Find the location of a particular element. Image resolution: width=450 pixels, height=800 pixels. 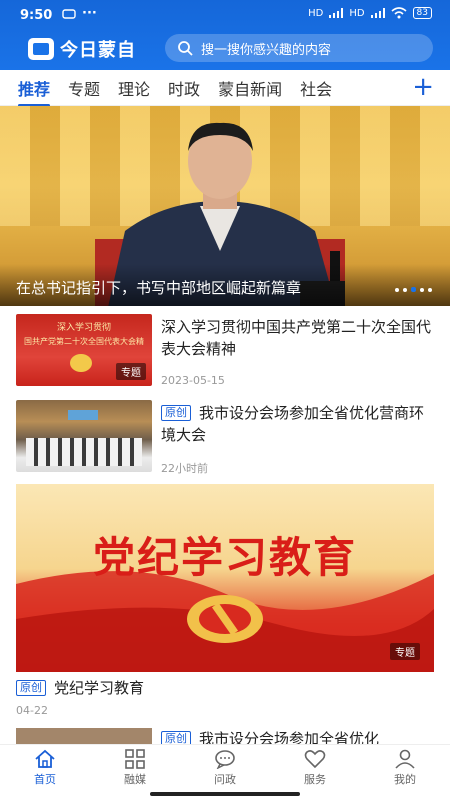

feature-date: 04-22 is located at coordinates (32, 710).